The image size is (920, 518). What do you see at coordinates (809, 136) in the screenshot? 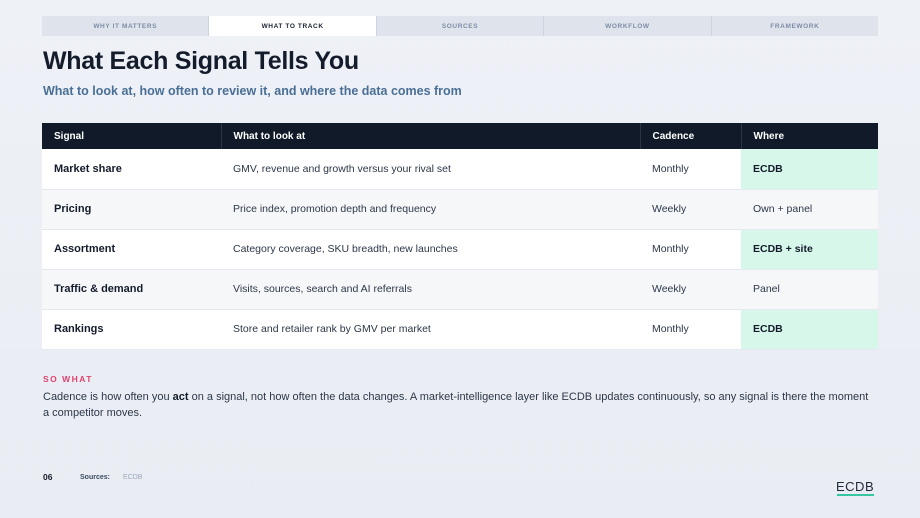
I see `header-where: Where` at bounding box center [809, 136].